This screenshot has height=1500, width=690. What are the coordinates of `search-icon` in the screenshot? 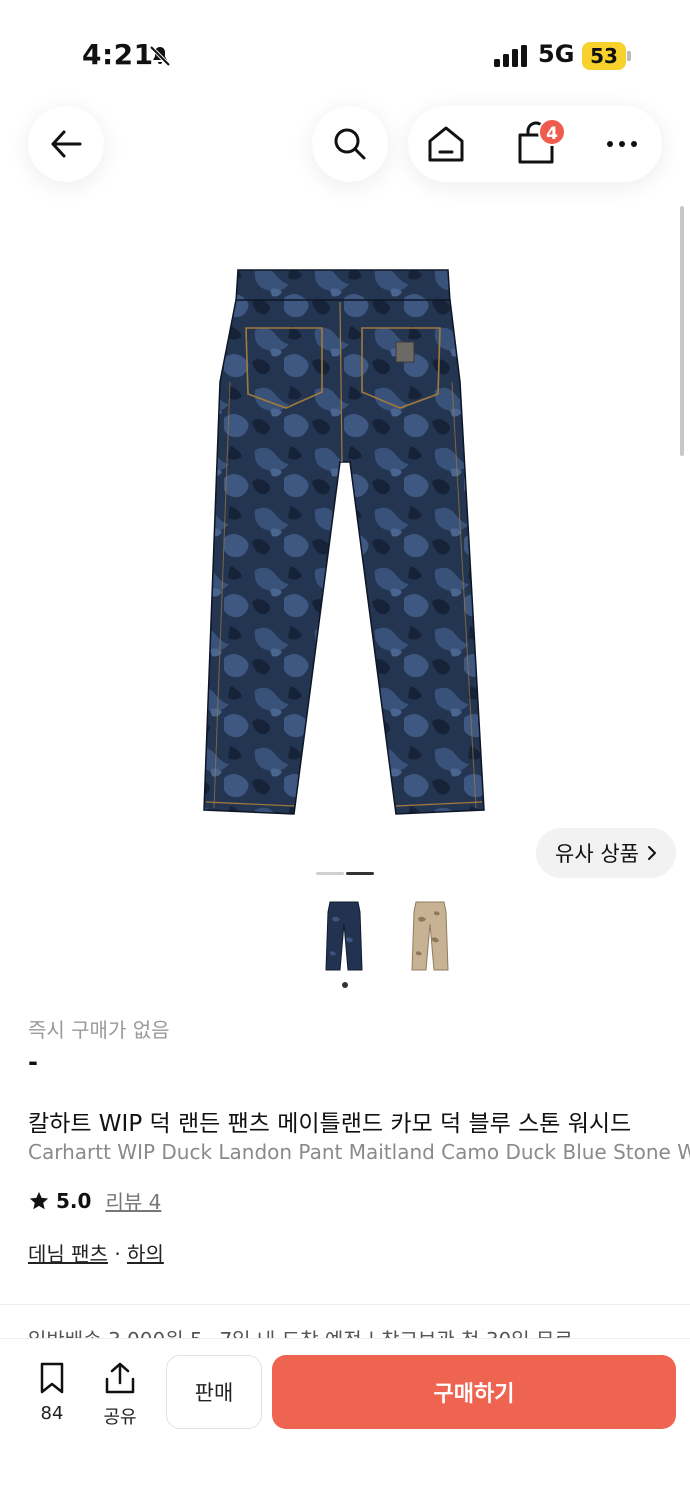 It's located at (350, 144).